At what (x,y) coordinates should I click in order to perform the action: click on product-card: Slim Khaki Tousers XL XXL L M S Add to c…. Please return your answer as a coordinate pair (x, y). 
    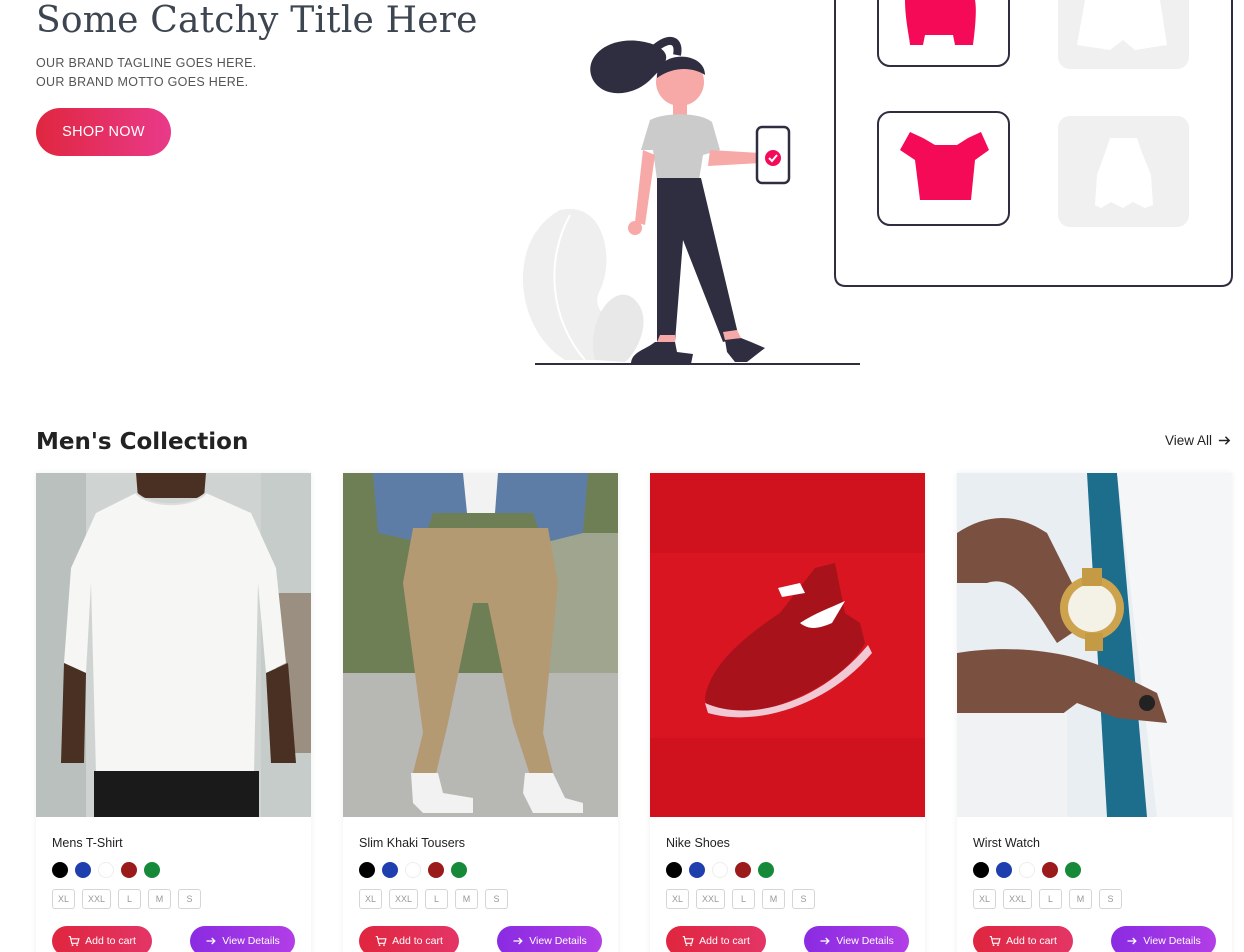
    Looking at the image, I should click on (480, 712).